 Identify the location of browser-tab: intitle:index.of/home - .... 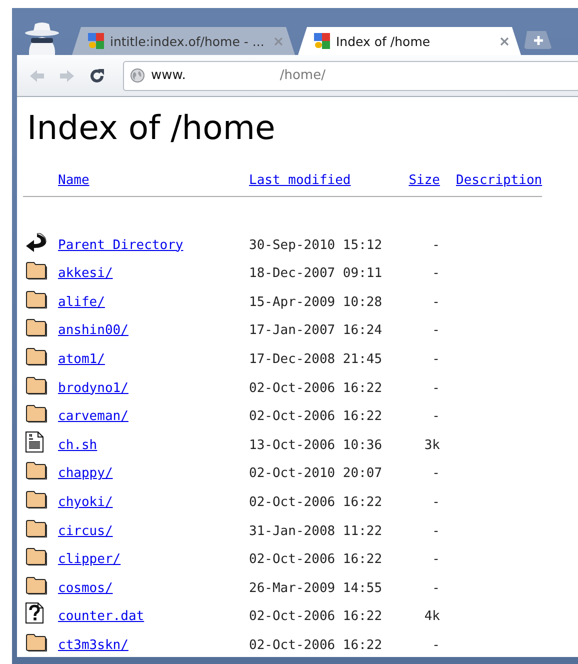
(183, 41).